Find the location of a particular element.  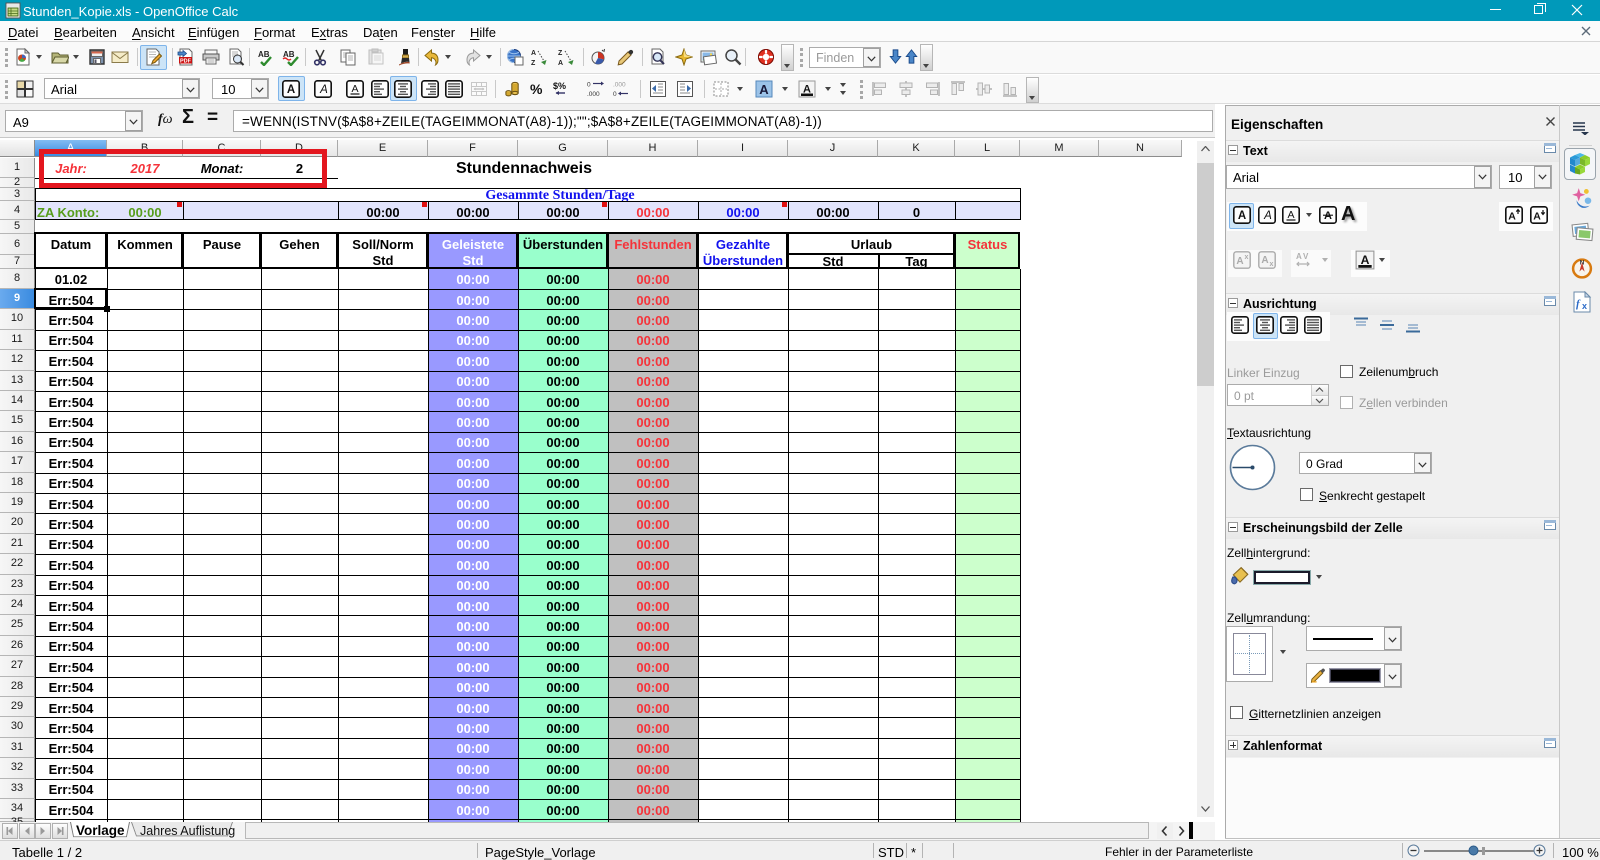

svg-text: PDF is located at coordinates (186, 61).